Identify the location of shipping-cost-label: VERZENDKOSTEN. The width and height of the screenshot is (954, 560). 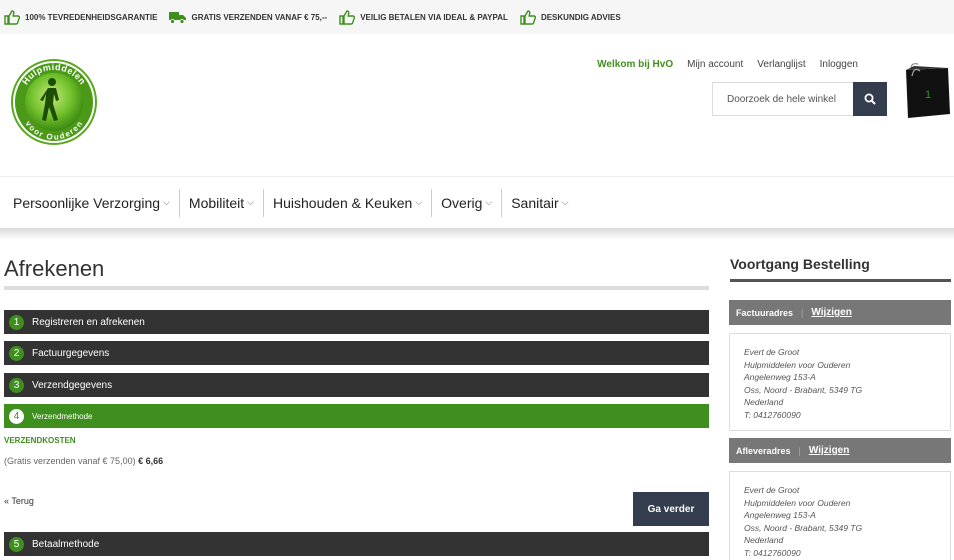
(40, 440).